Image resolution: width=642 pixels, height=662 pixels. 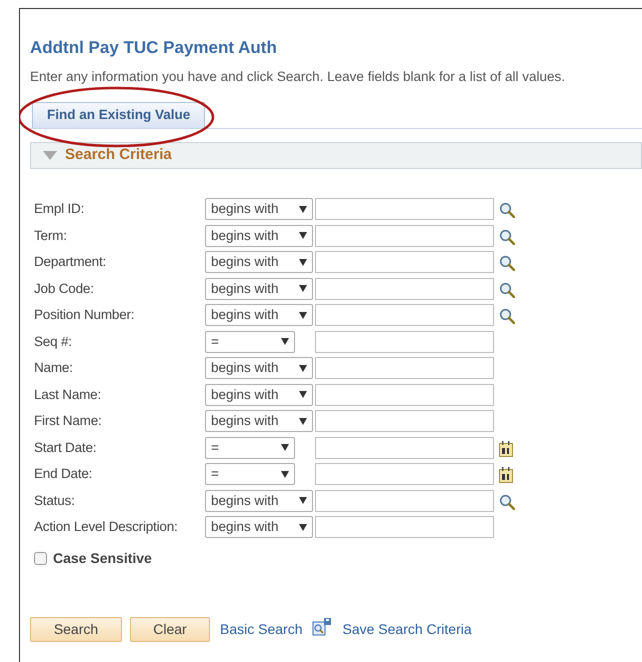 I want to click on section-header: Search Criteria, so click(x=336, y=155).